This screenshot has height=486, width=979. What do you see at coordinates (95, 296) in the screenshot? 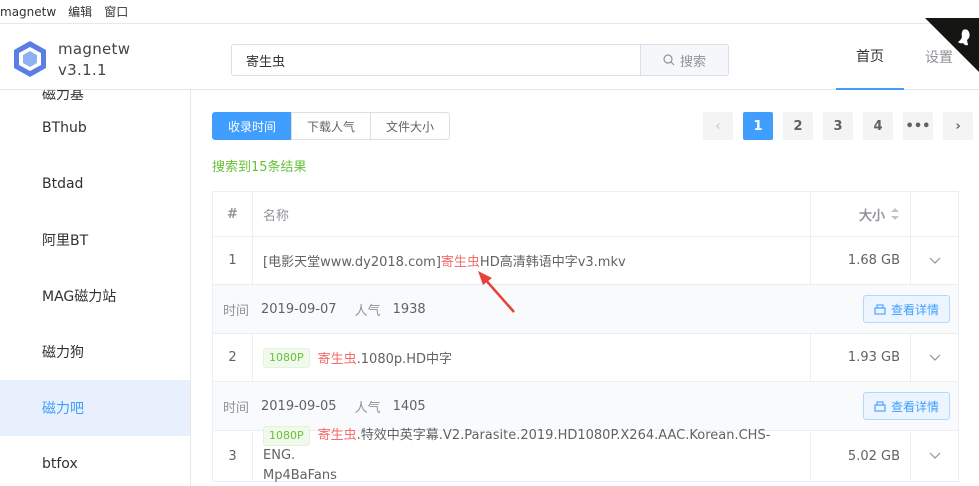
I see `sidebar-item-mag: MAG磁力站` at bounding box center [95, 296].